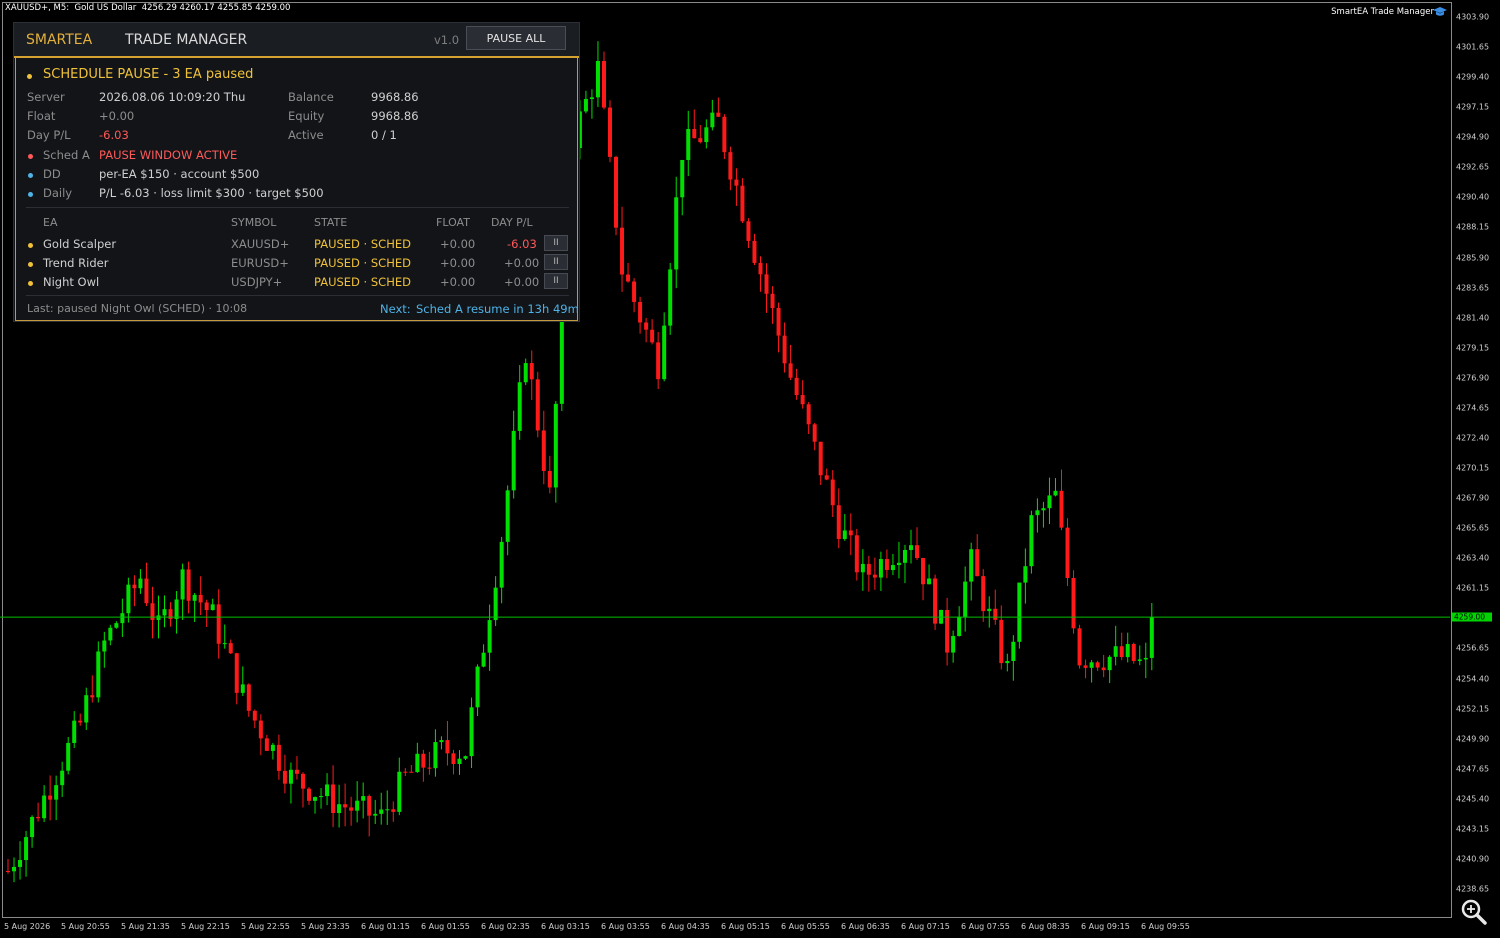 The height and width of the screenshot is (938, 1500). I want to click on price-tick: 4288.15, so click(1473, 227).